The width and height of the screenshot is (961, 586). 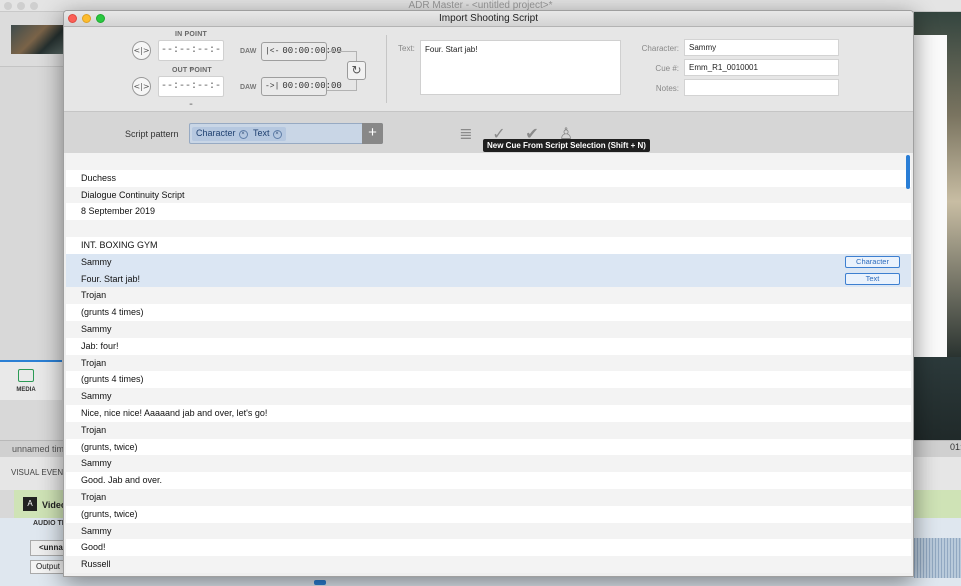 I want to click on out-daw-label: DAW, so click(x=248, y=87).